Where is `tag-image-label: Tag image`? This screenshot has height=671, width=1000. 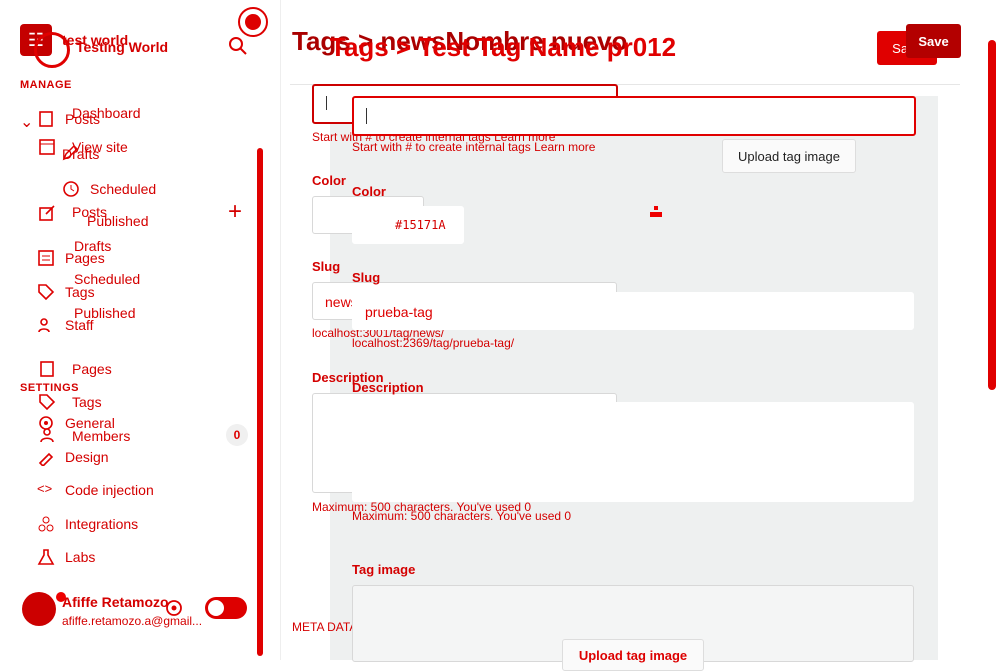
tag-image-label: Tag image is located at coordinates (384, 569).